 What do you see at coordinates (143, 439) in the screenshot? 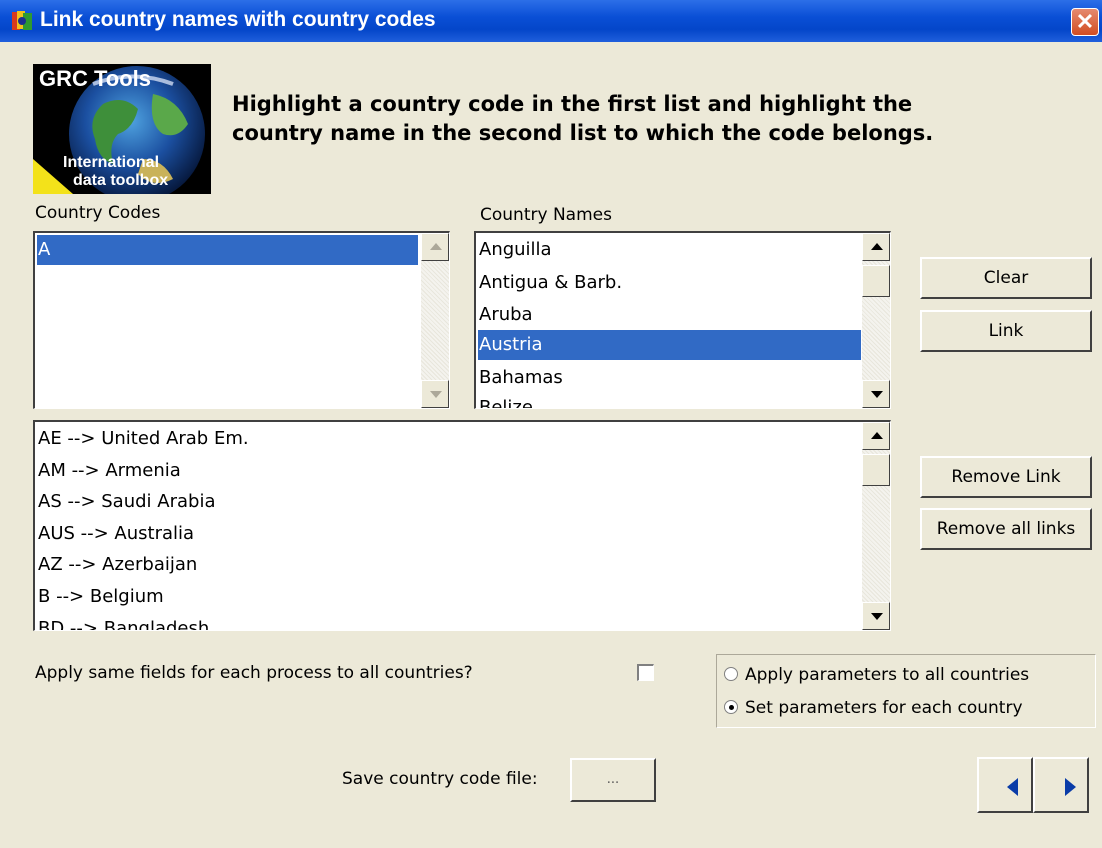
I see `list-item: AE --> United Arab Em.` at bounding box center [143, 439].